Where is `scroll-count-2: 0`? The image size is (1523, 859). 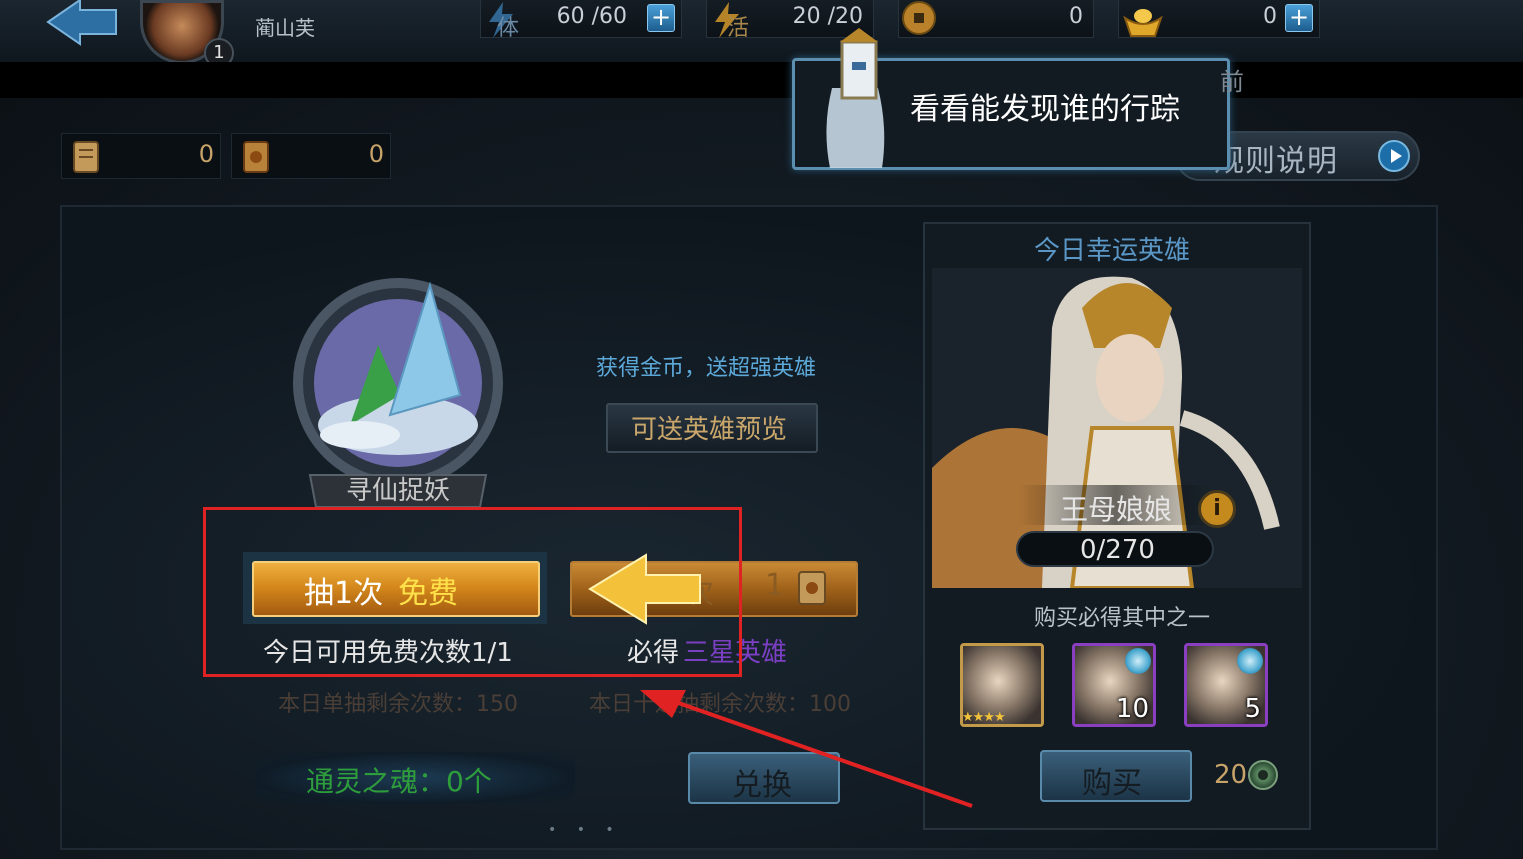 scroll-count-2: 0 is located at coordinates (376, 154).